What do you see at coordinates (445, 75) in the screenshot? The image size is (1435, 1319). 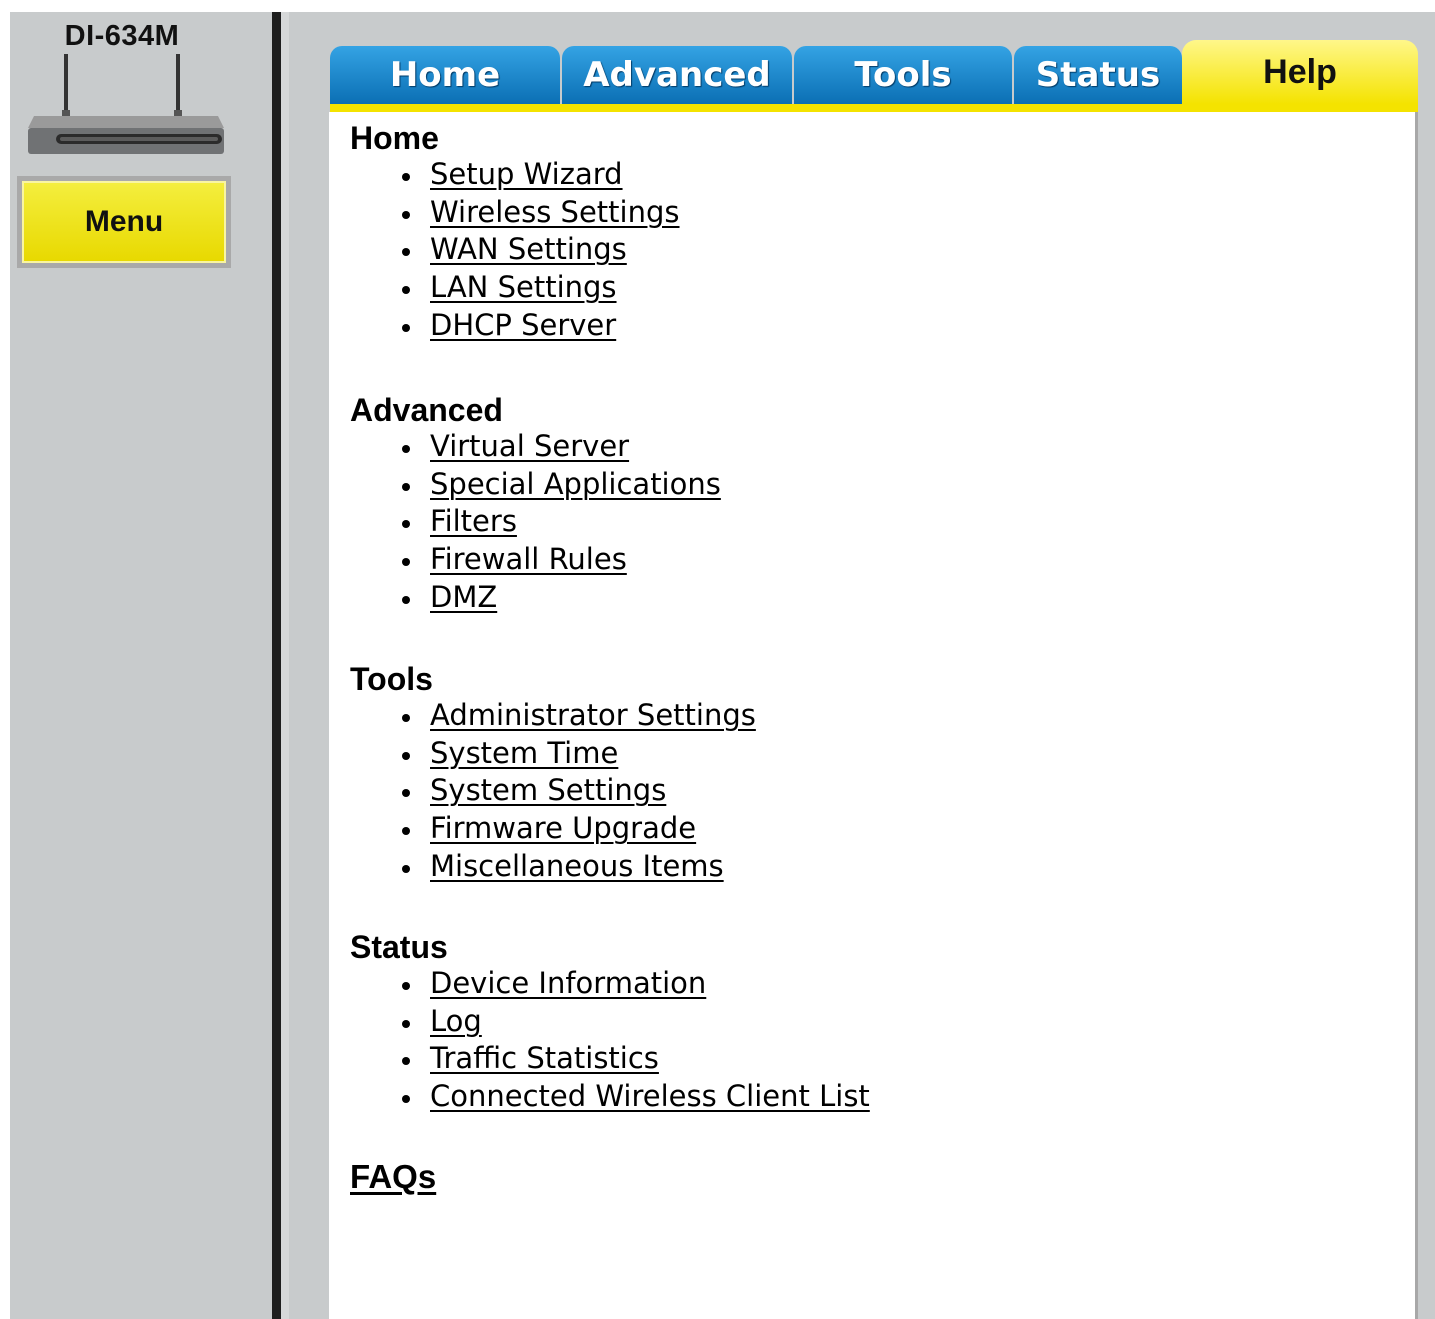 I see `tab-home: Home` at bounding box center [445, 75].